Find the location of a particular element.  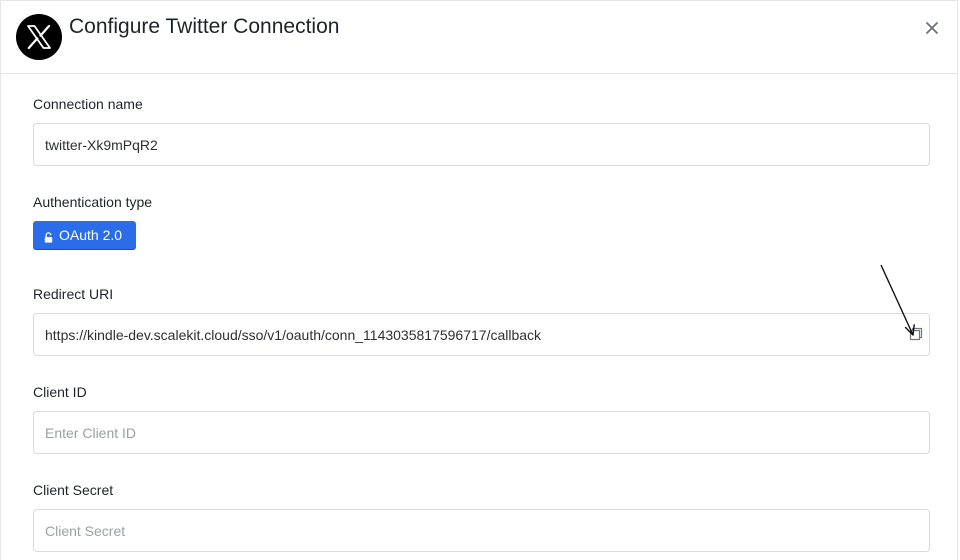

close-icon is located at coordinates (932, 28).